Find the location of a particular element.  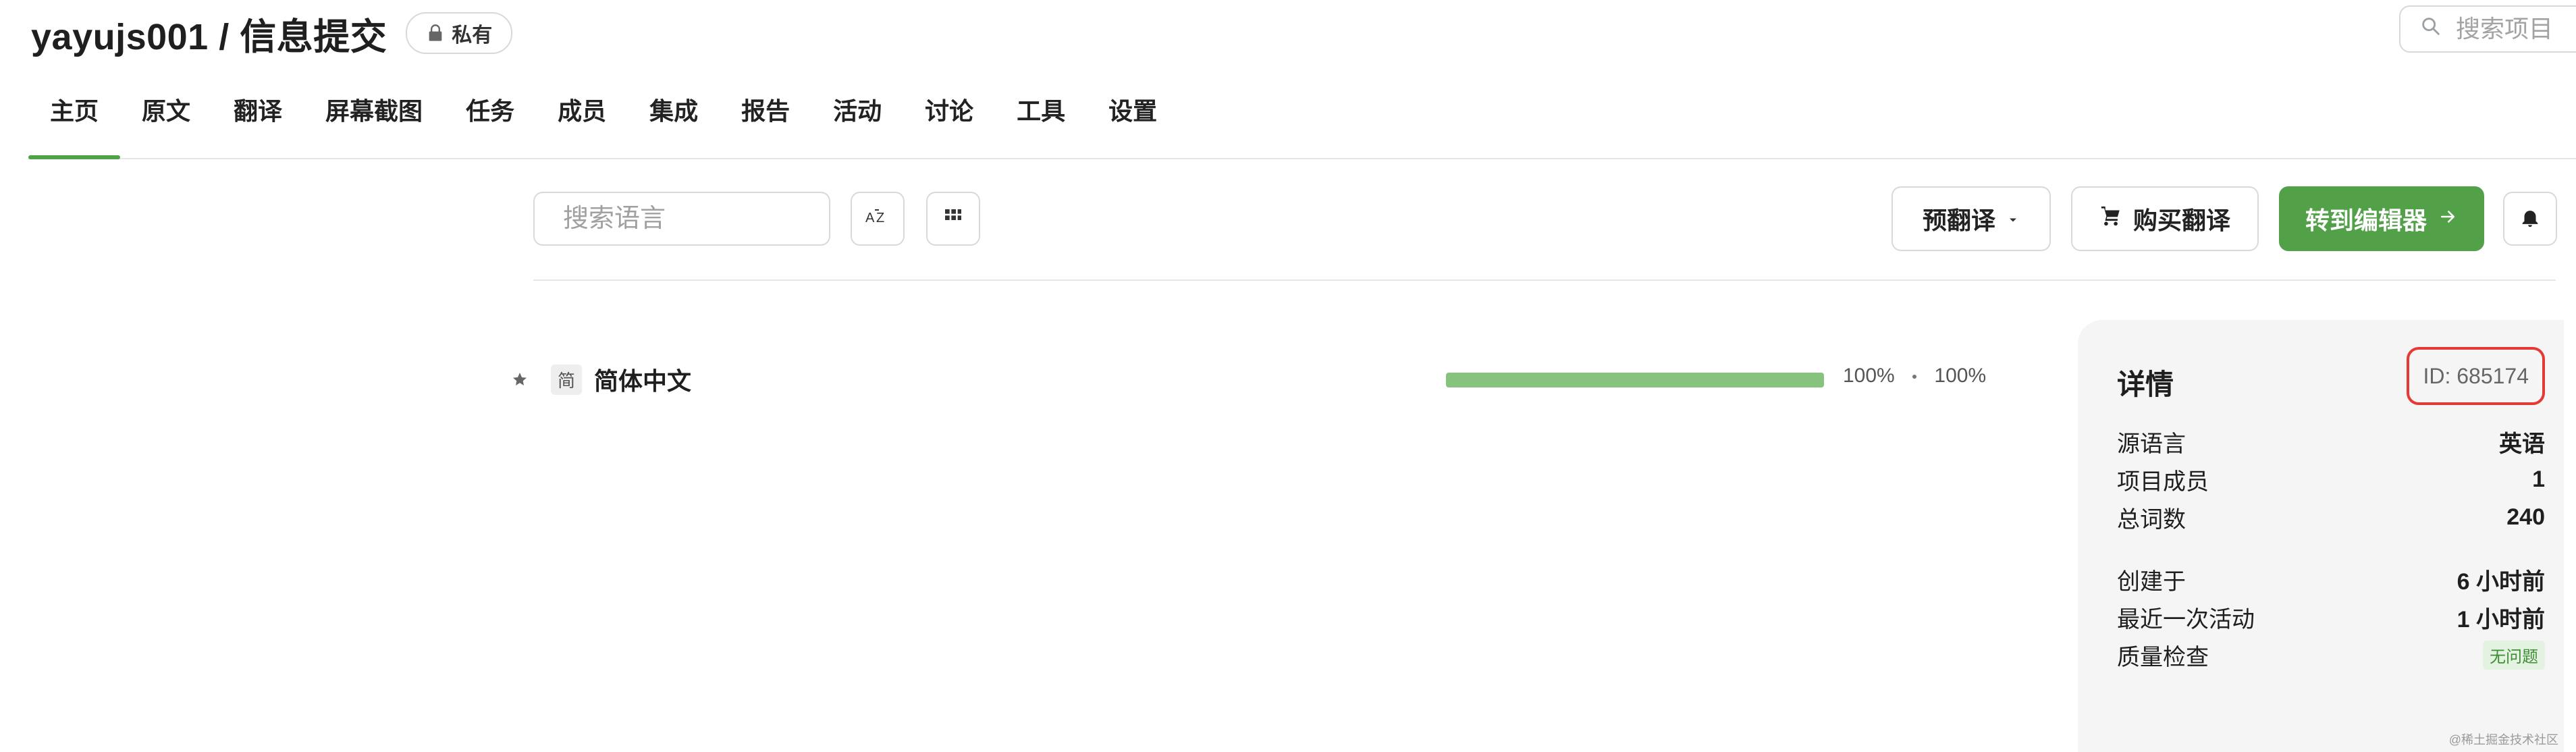

tab-9: 讨论 is located at coordinates (949, 119).